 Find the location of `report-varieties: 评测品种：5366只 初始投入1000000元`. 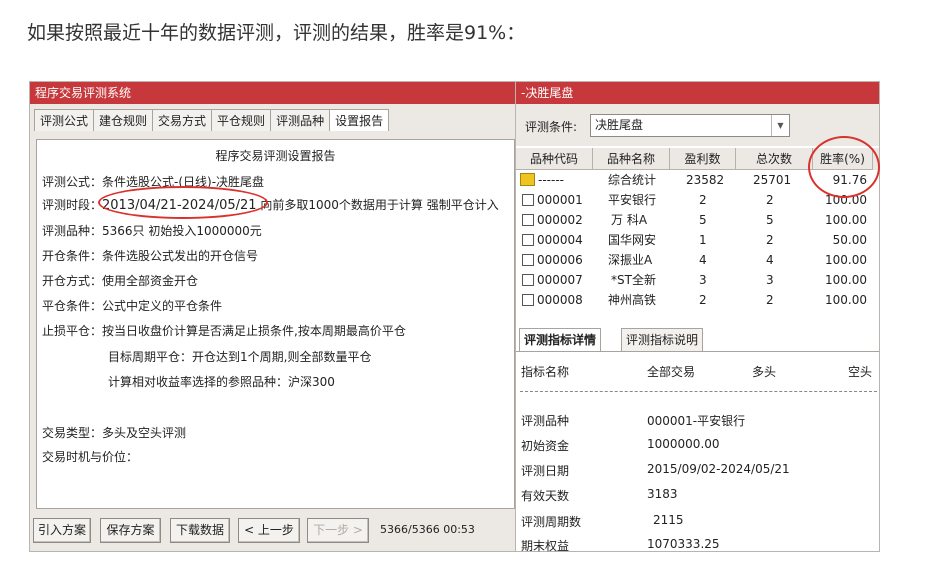

report-varieties: 评测品种：5366只 初始投入1000000元 is located at coordinates (152, 231).